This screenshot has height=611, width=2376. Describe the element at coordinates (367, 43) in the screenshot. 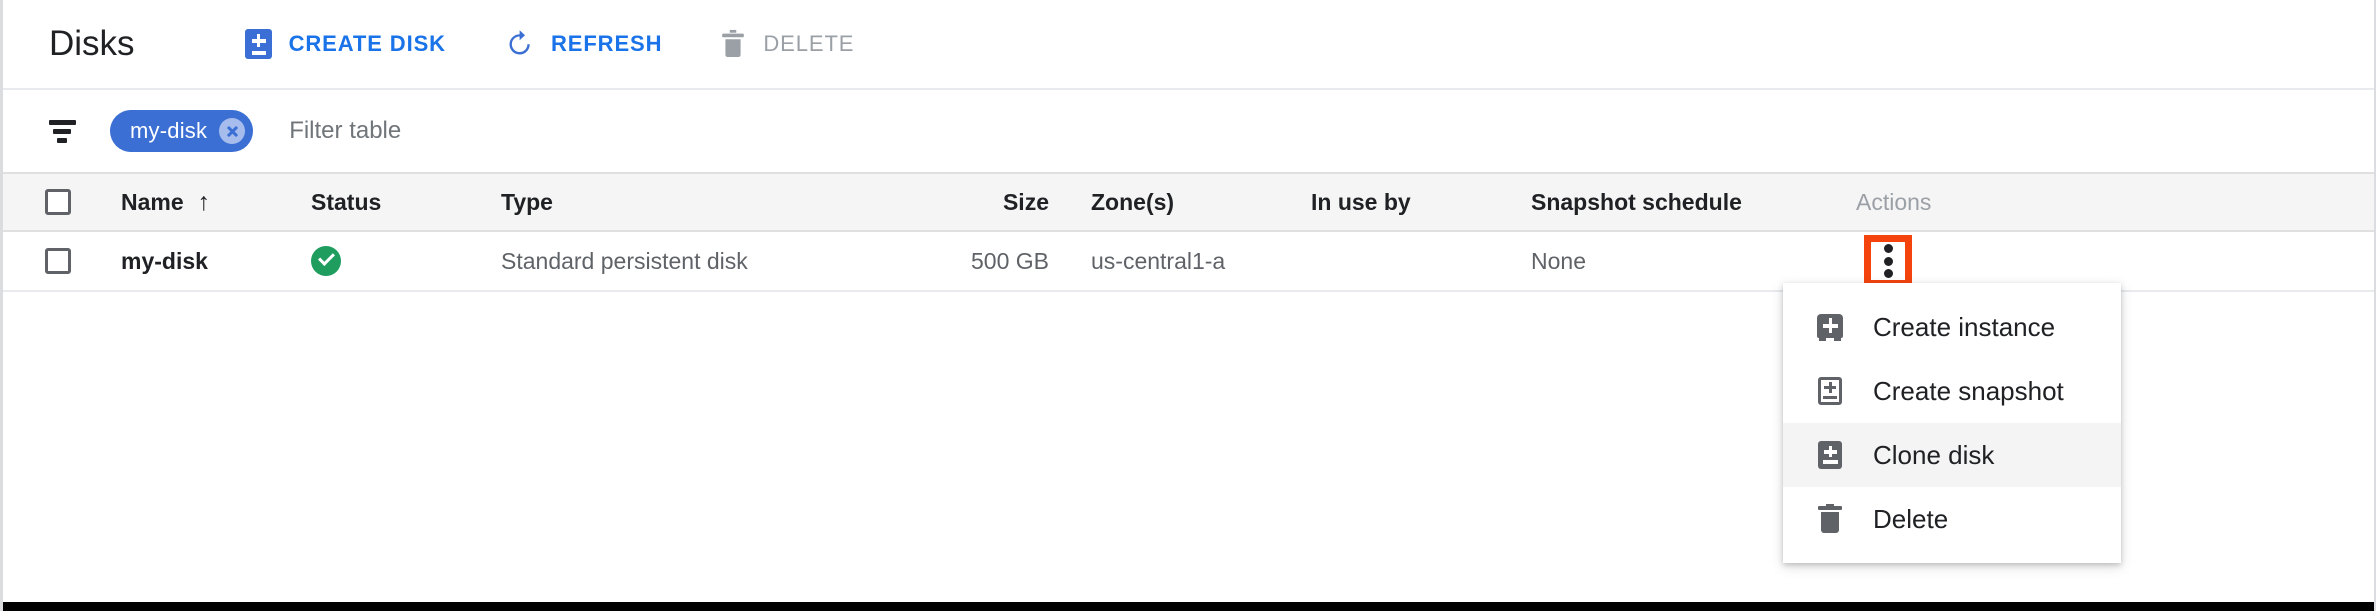

I see `create-disk-label: CREATE DISK` at that location.